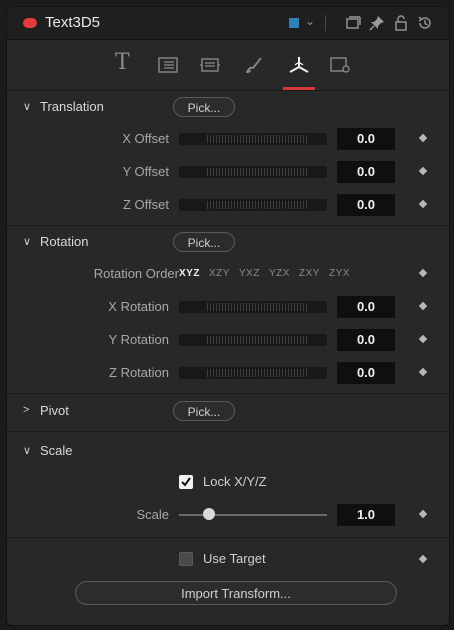  I want to click on z-offset-label: Z Offset, so click(146, 204).